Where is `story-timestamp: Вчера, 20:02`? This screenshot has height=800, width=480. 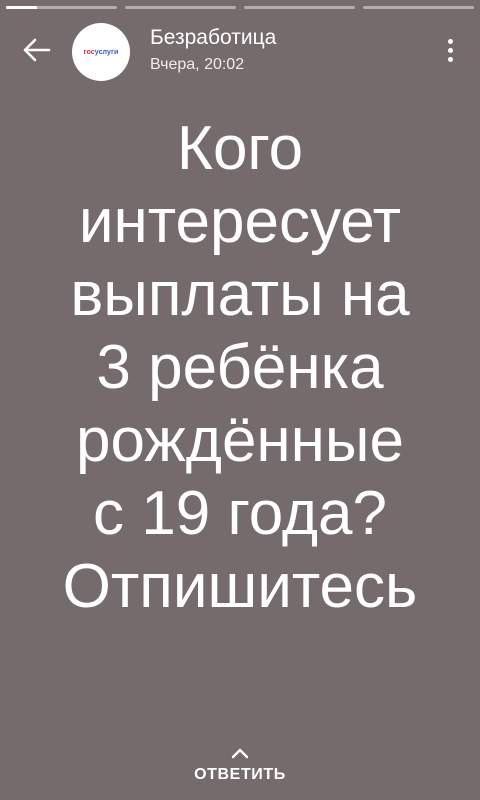 story-timestamp: Вчера, 20:02 is located at coordinates (197, 64).